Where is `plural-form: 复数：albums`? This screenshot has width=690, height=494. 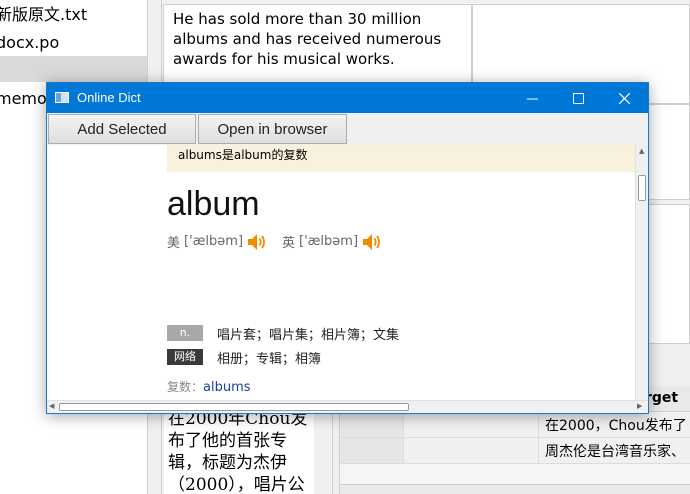
plural-form: 复数：albums is located at coordinates (209, 386).